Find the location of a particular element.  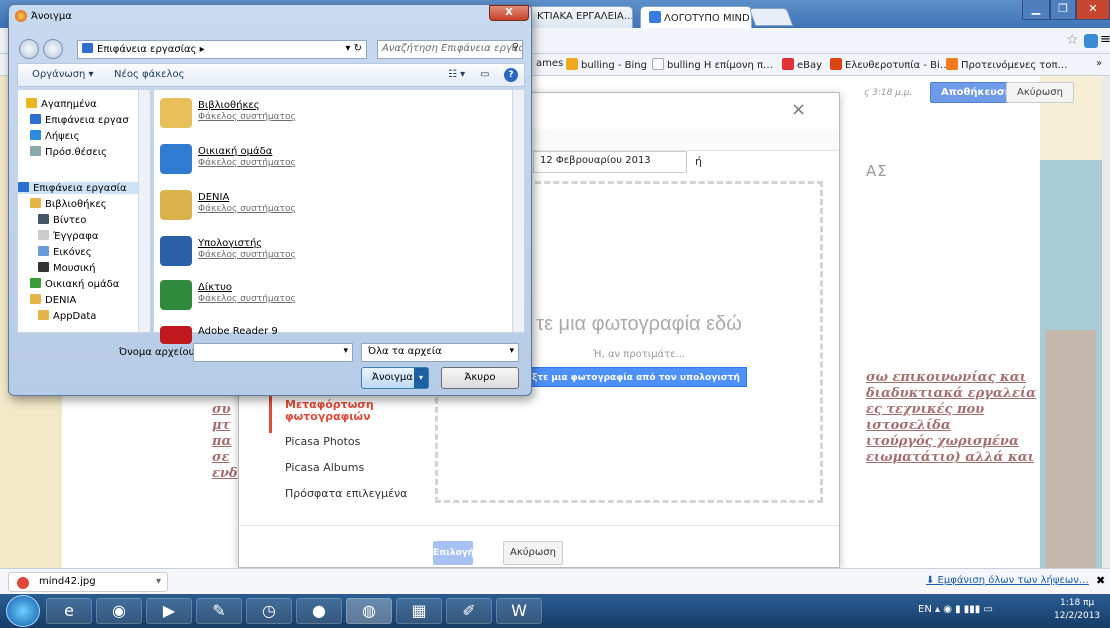

ie-icon: e is located at coordinates (69, 611).